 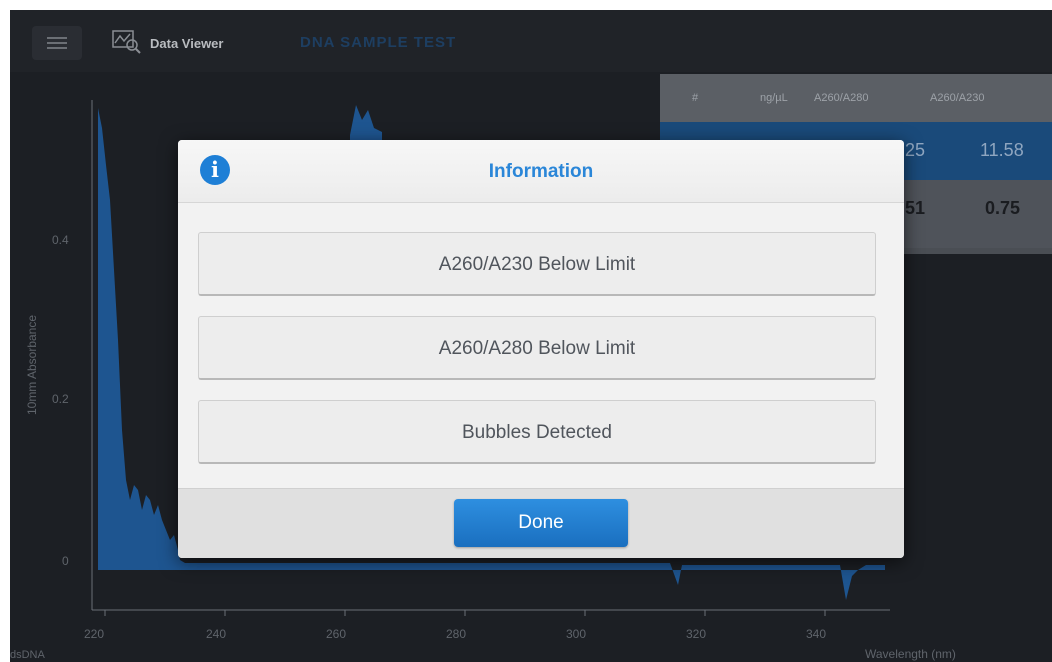 What do you see at coordinates (1003, 208) in the screenshot?
I see `table-cell: 0.75` at bounding box center [1003, 208].